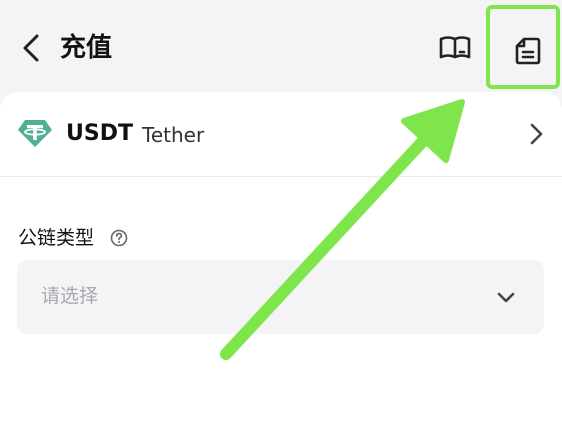  What do you see at coordinates (86, 48) in the screenshot?
I see `page-title: 充值` at bounding box center [86, 48].